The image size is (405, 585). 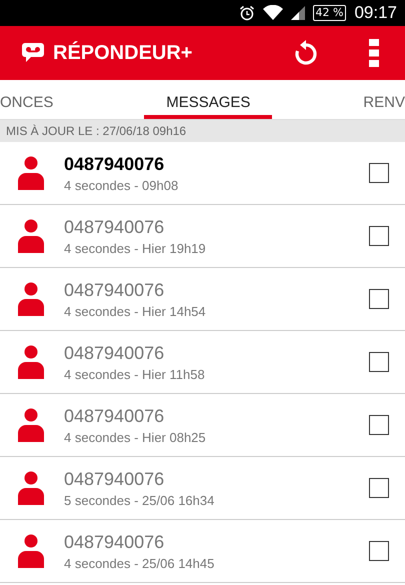 What do you see at coordinates (375, 13) in the screenshot?
I see `clock: 09:17` at bounding box center [375, 13].